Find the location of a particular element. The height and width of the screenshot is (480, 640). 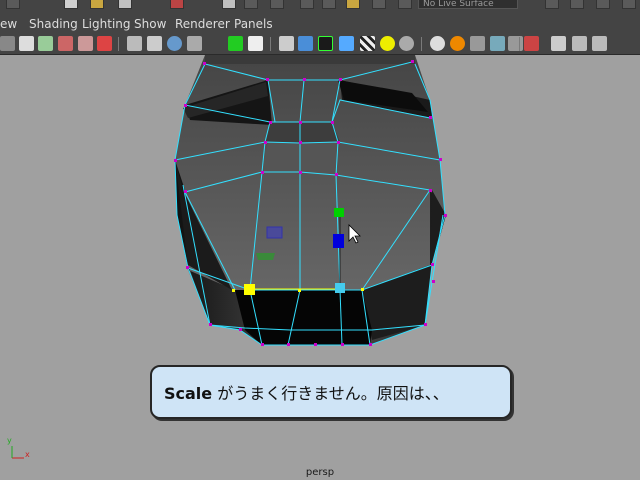

menu-renderer: Renderer is located at coordinates (202, 24).